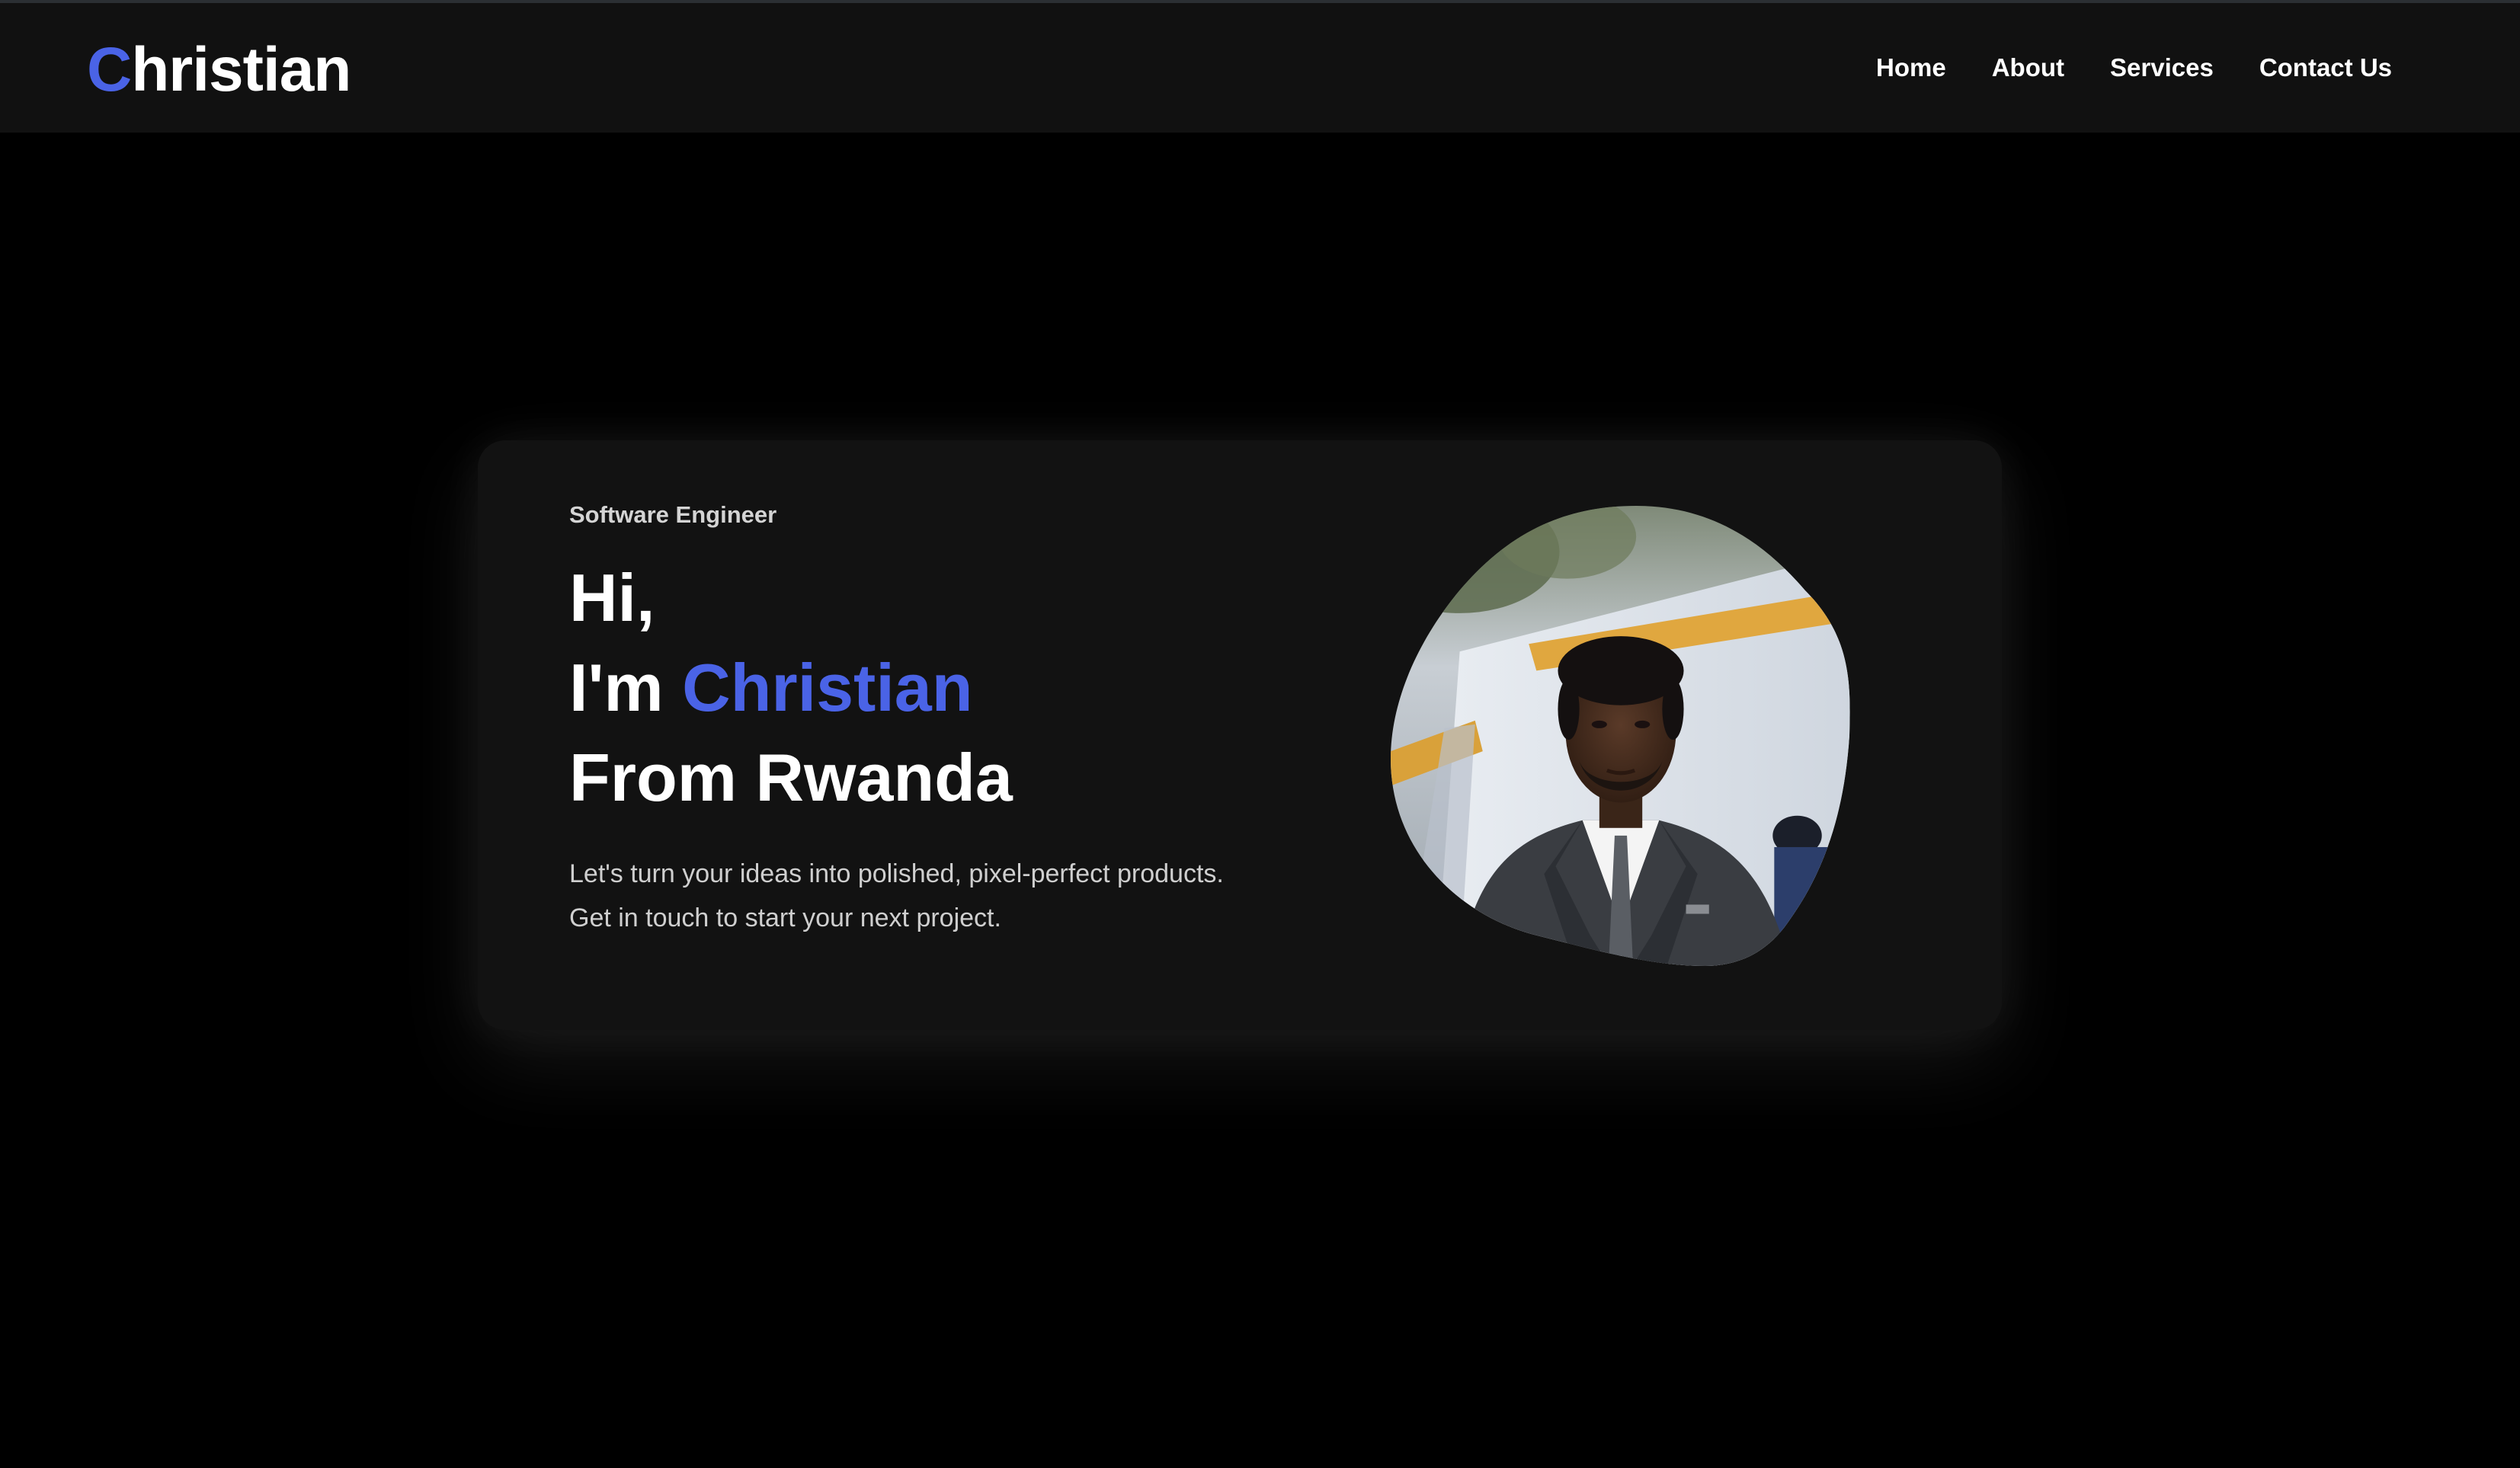 This screenshot has width=2520, height=1468. Describe the element at coordinates (785, 918) in the screenshot. I see `hero-description-line-2: Get in touch to start your next project.` at that location.